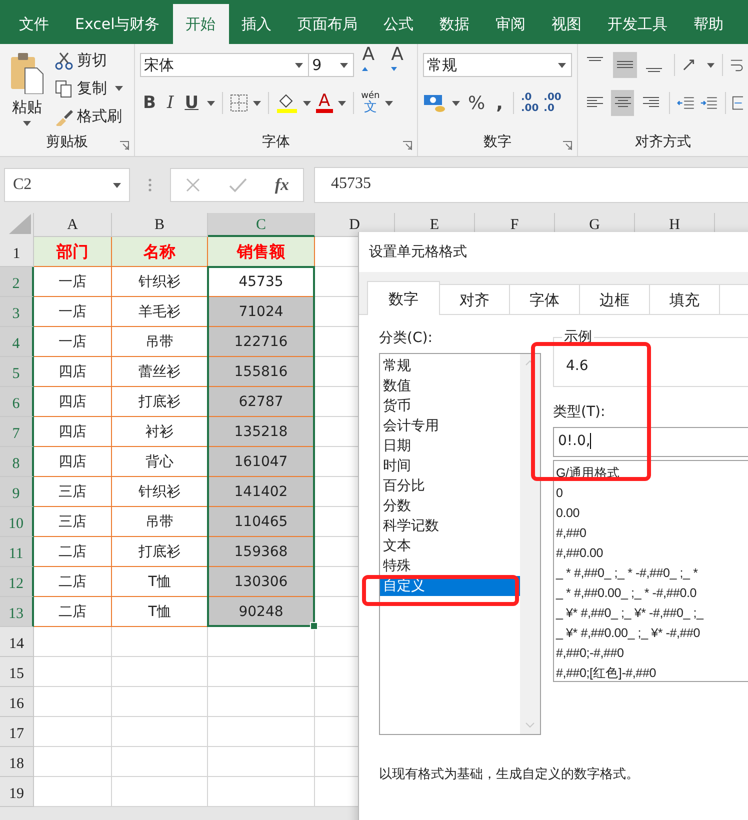 This screenshot has width=748, height=820. Describe the element at coordinates (160, 582) in the screenshot. I see `table-cell: T恤` at that location.